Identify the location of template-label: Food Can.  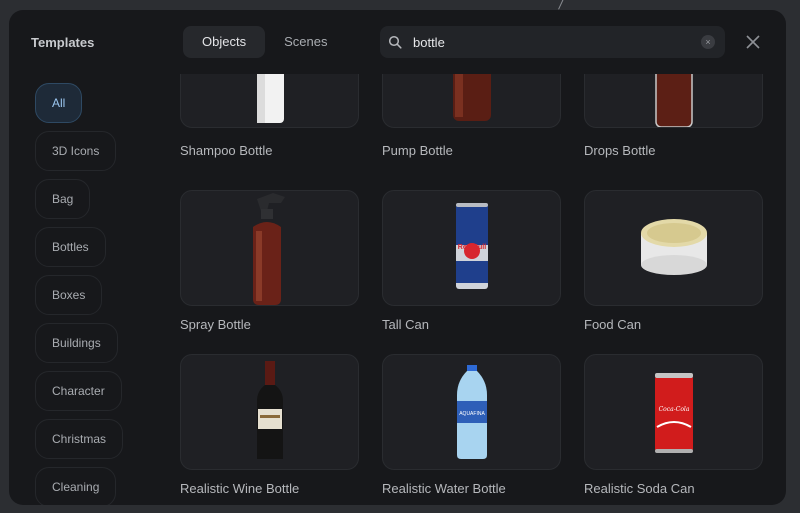
(613, 324).